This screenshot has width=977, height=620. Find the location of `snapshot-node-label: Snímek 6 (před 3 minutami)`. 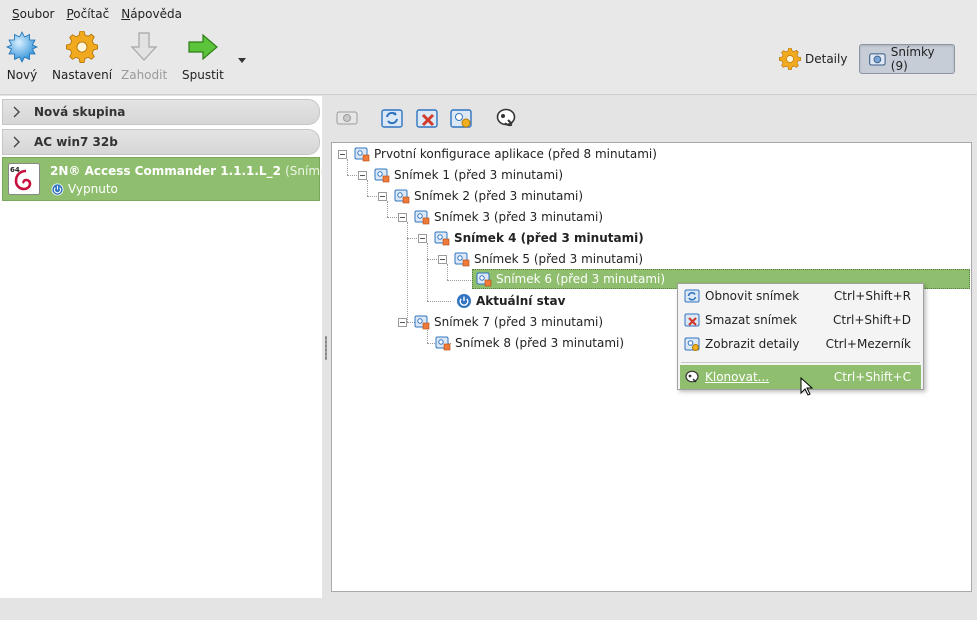

snapshot-node-label: Snímek 6 (před 3 minutami) is located at coordinates (581, 279).